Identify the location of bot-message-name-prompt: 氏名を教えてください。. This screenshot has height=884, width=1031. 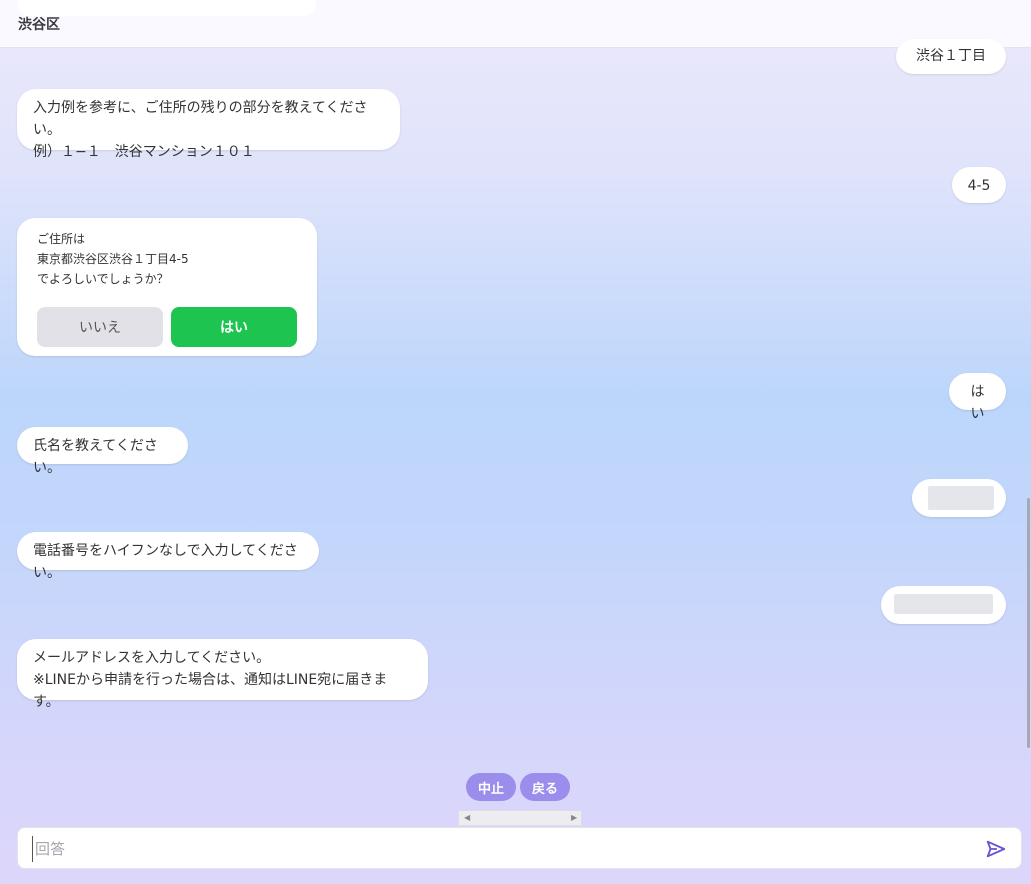
(102, 451).